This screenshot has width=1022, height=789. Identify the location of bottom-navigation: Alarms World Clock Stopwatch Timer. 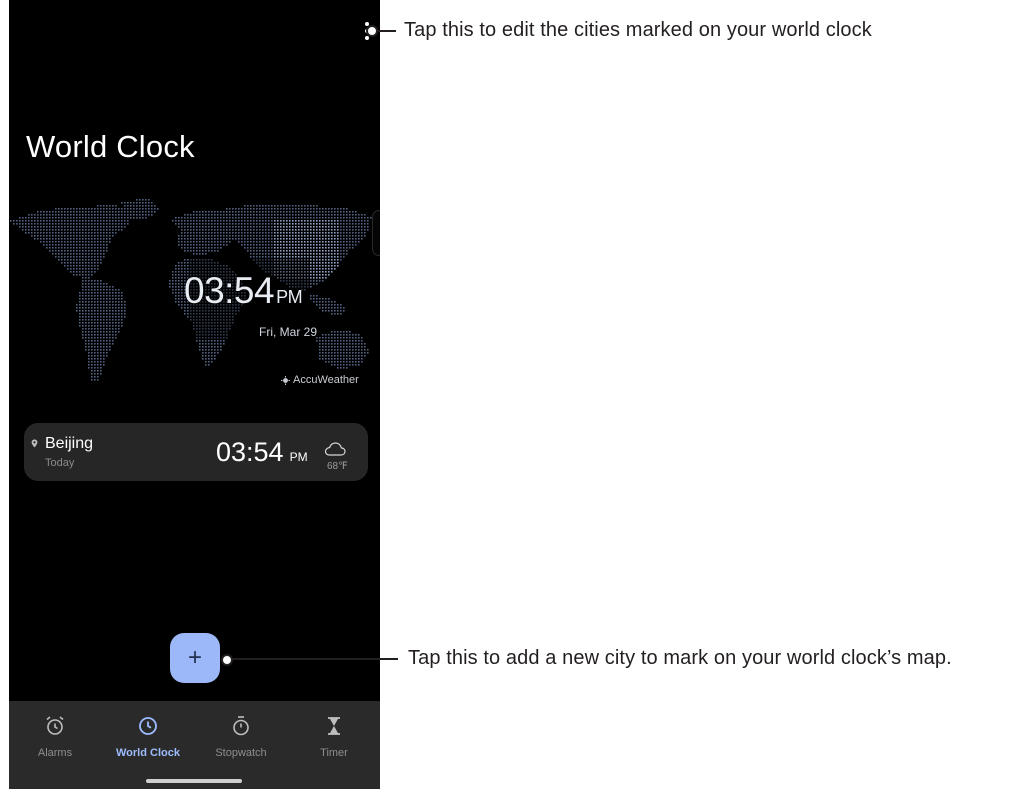
(194, 745).